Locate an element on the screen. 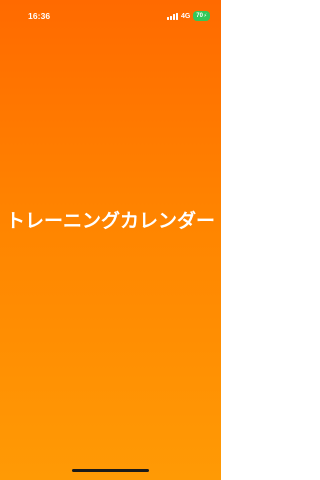 Image resolution: width=320 pixels, height=480 pixels. status-time: 16:36 is located at coordinates (39, 16).